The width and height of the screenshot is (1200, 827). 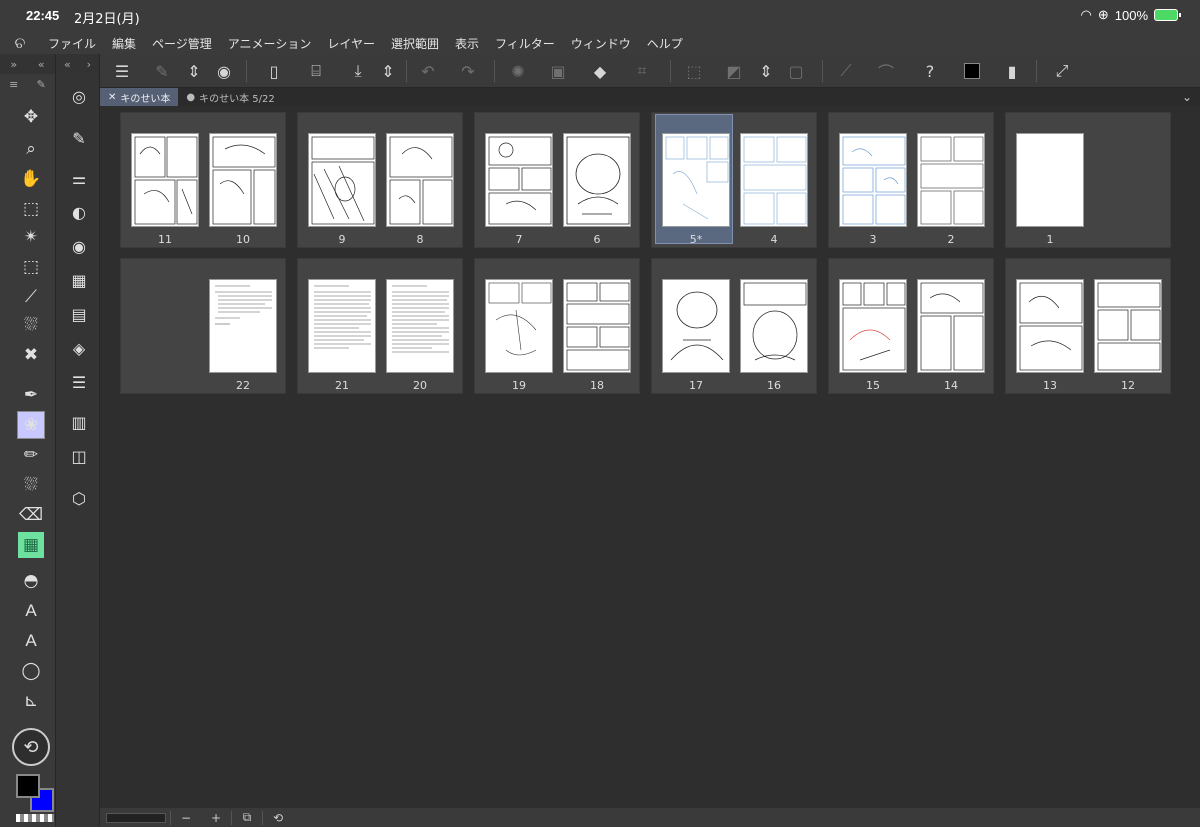 What do you see at coordinates (270, 43) in the screenshot?
I see `menu-animation: アニメーション` at bounding box center [270, 43].